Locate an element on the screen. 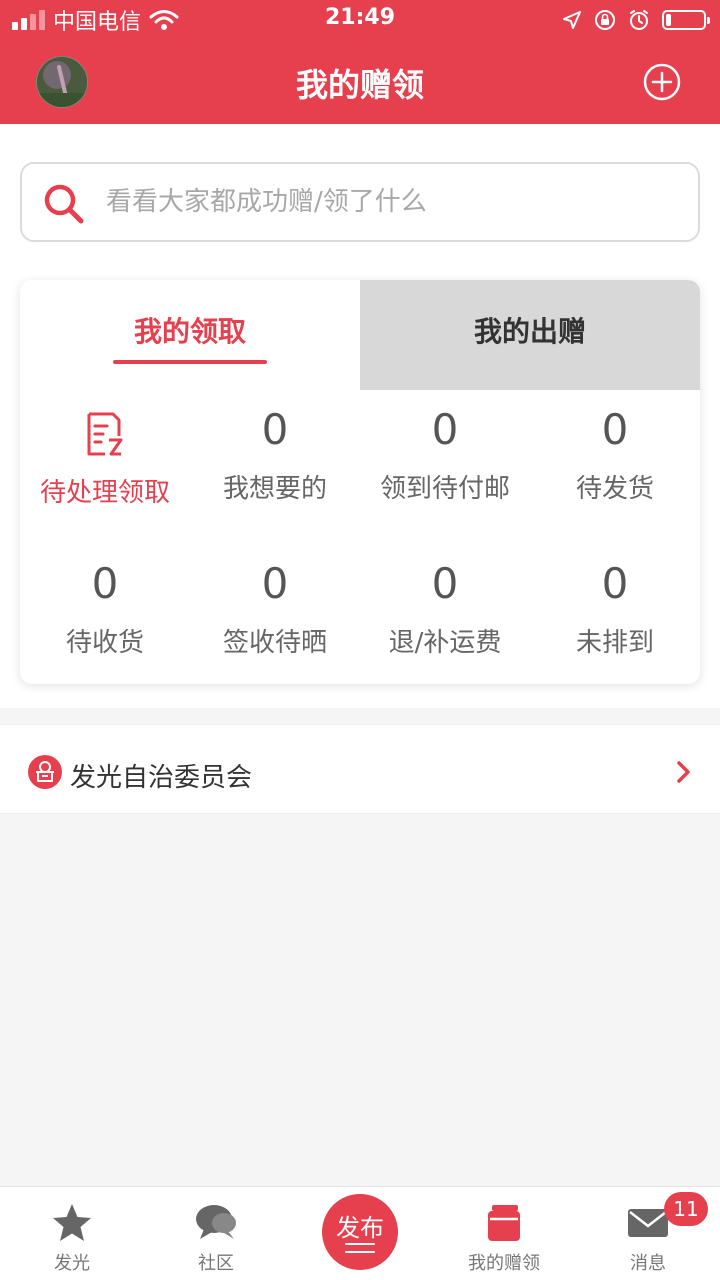 This screenshot has height=1280, width=720. stat-label: 退/补运费 is located at coordinates (445, 643).